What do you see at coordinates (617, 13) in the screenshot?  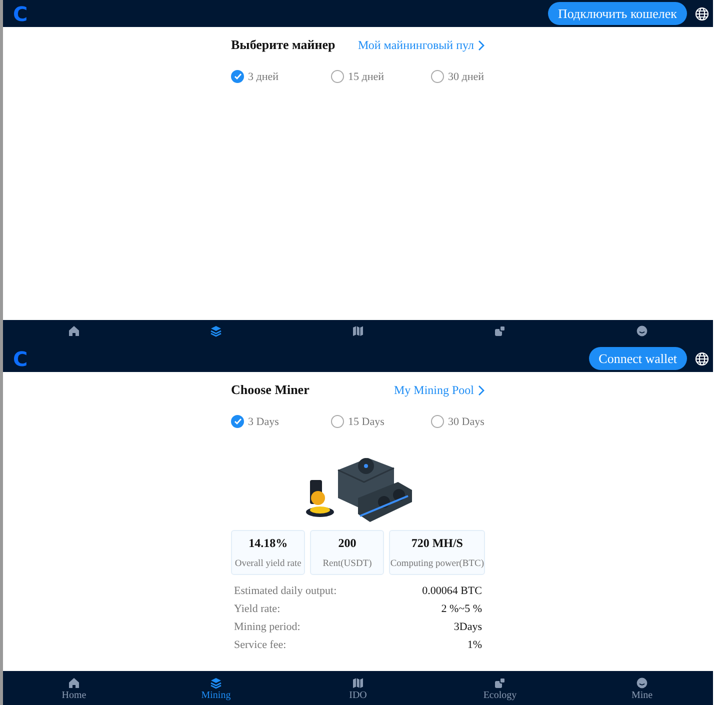 I see `connect-wallet-button: Подключить кошелек` at bounding box center [617, 13].